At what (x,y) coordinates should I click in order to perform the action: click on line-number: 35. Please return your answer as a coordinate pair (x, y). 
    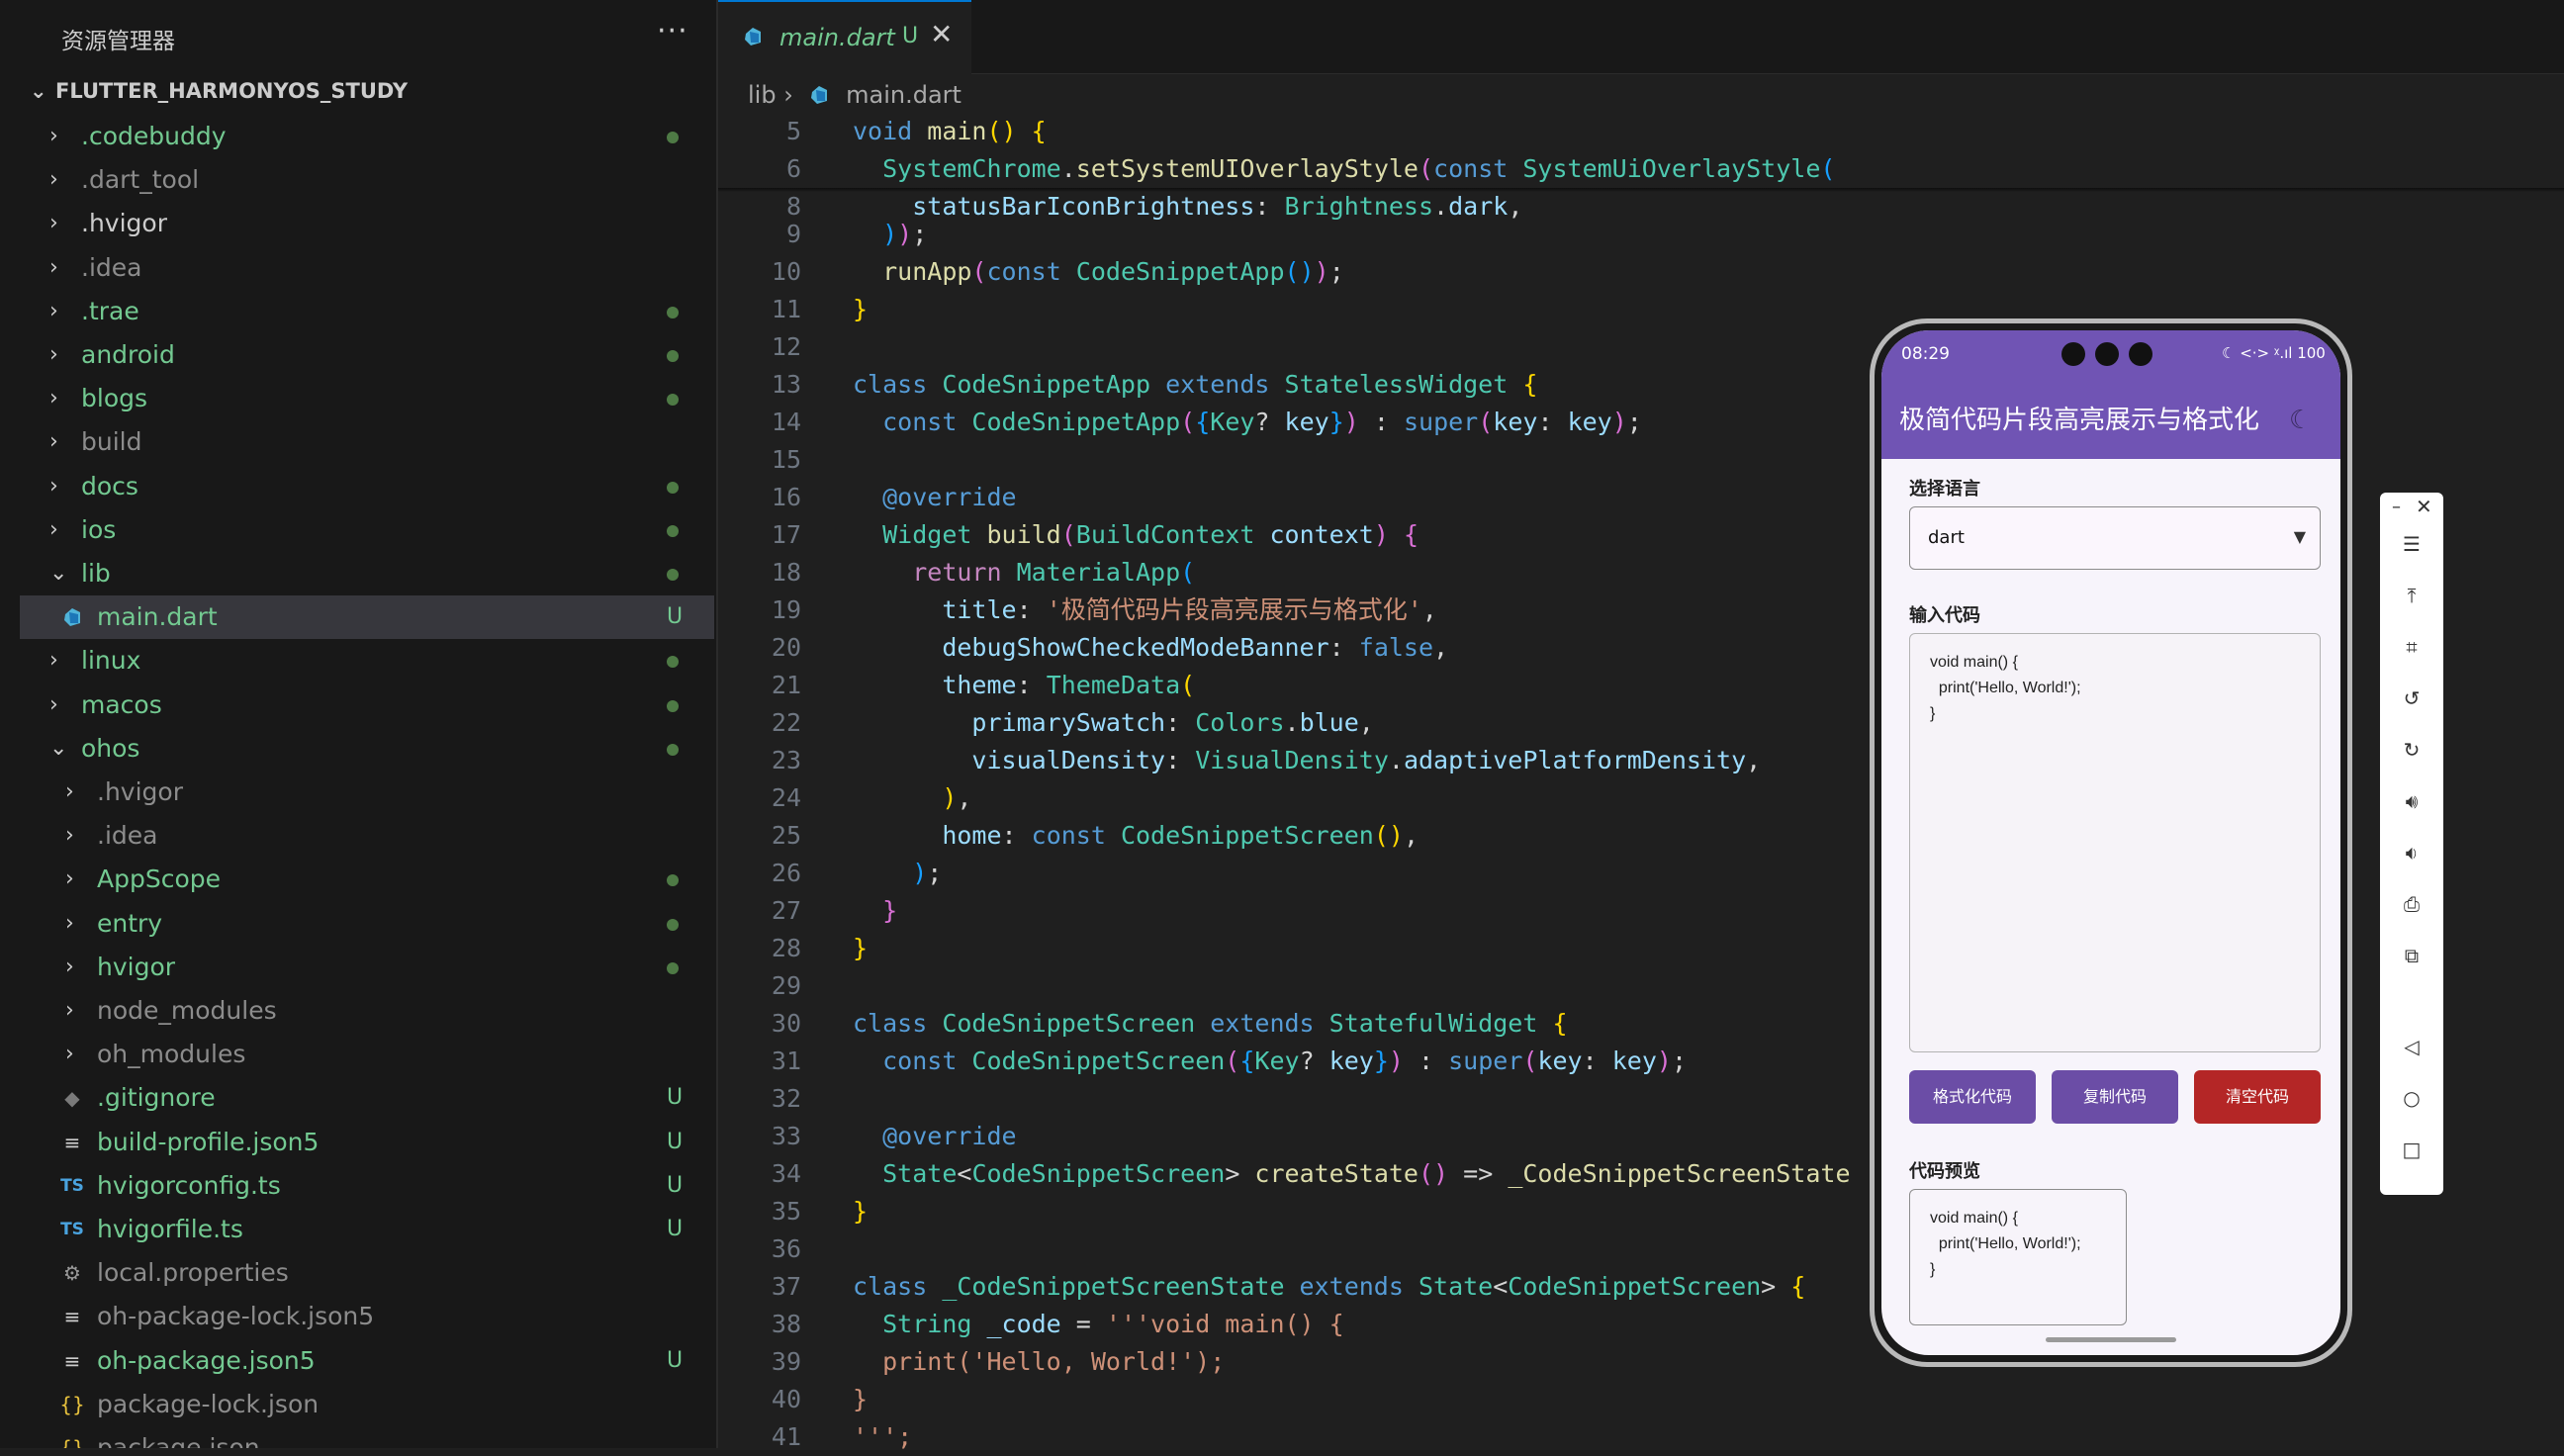
    Looking at the image, I should click on (786, 1211).